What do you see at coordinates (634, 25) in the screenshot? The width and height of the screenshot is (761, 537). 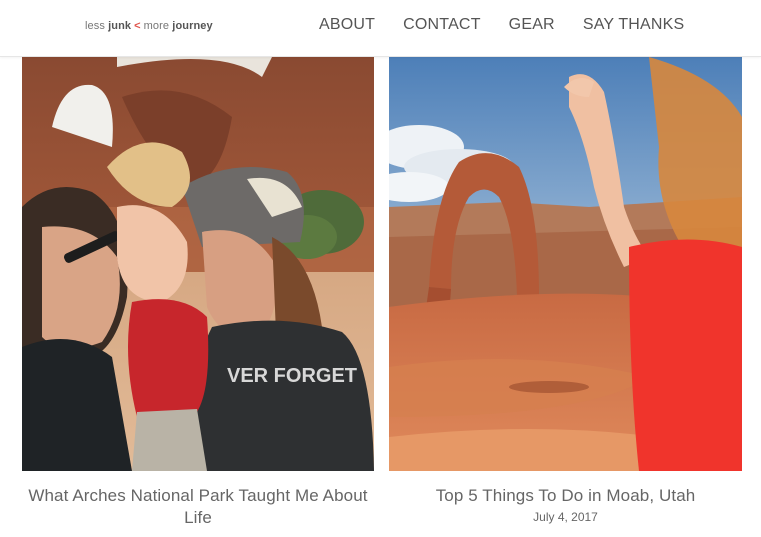 I see `nav-say-thanks: SAY THANKS` at bounding box center [634, 25].